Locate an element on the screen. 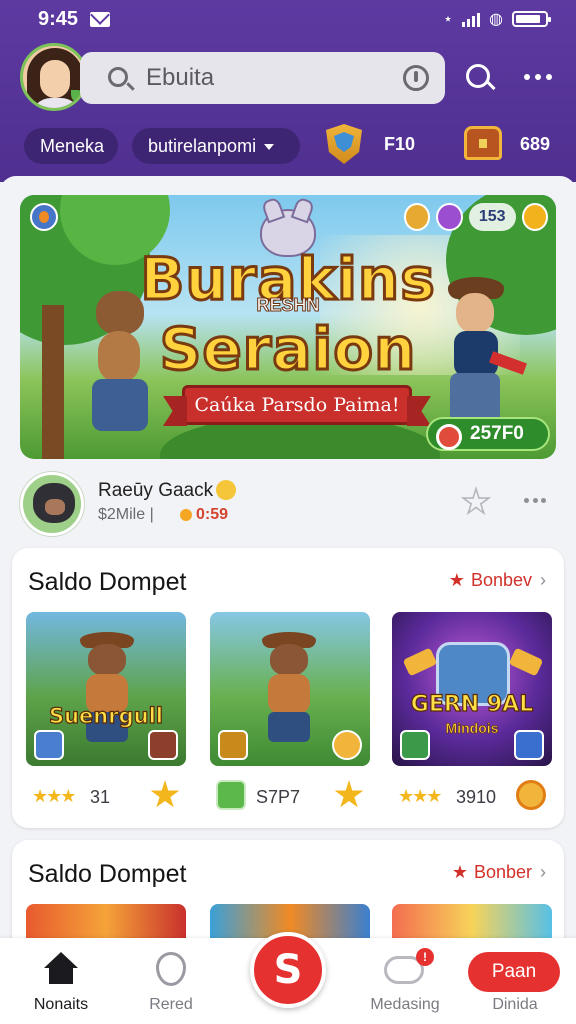  shield-badge-icon is located at coordinates (344, 144).